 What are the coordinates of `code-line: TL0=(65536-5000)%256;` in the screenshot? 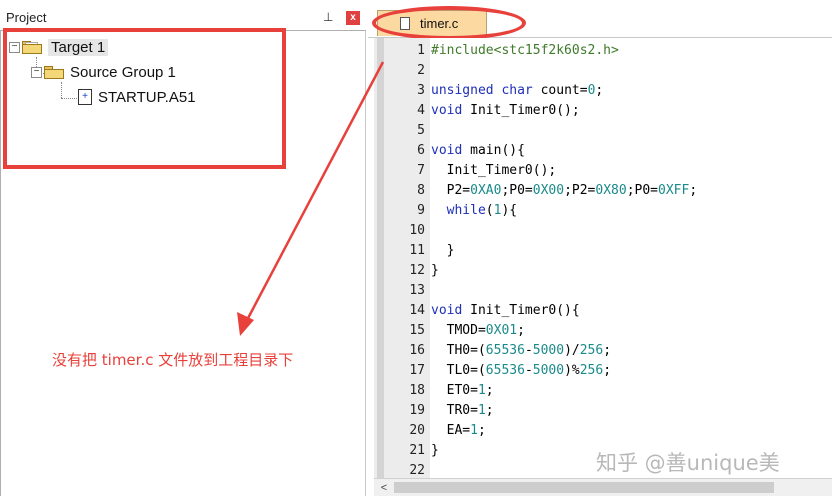 It's located at (521, 371).